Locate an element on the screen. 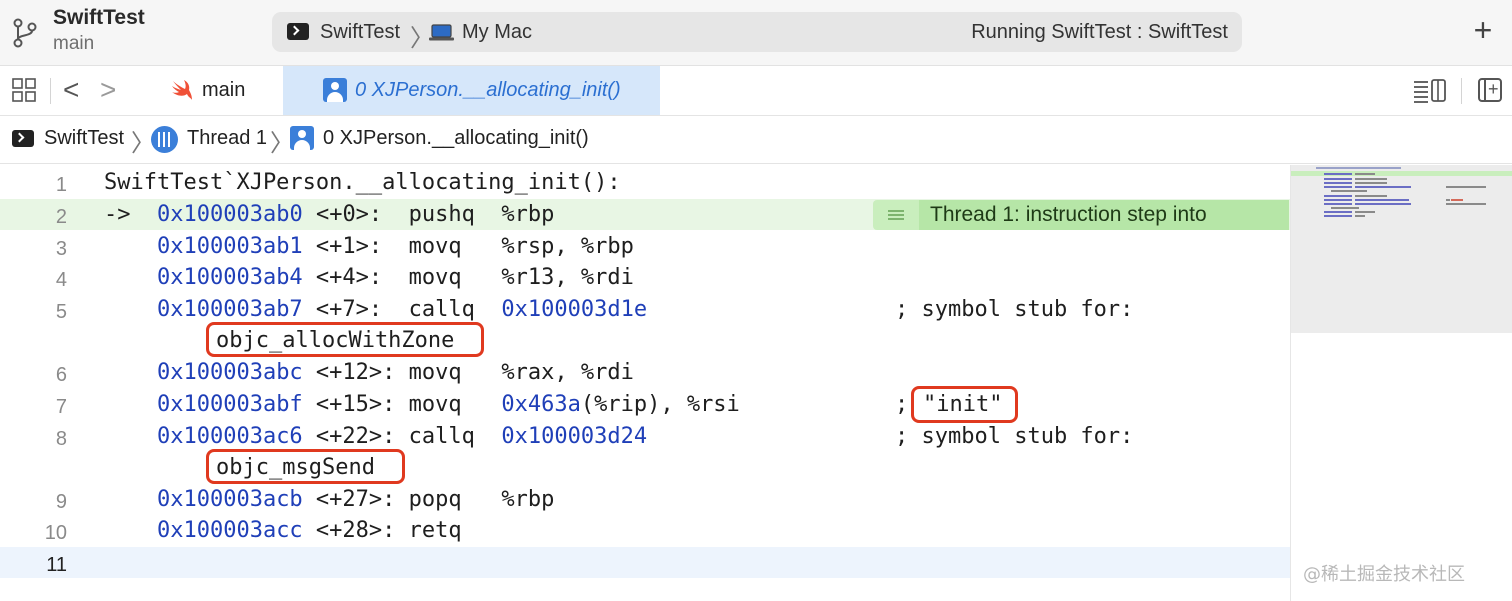  instruction-text: <+27>: popq %rbp is located at coordinates (428, 499).